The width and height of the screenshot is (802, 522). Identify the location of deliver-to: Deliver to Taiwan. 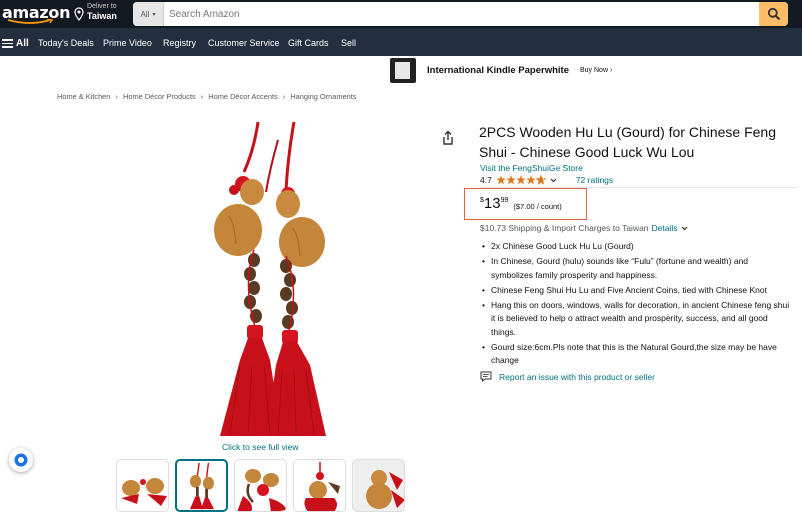
(95, 12).